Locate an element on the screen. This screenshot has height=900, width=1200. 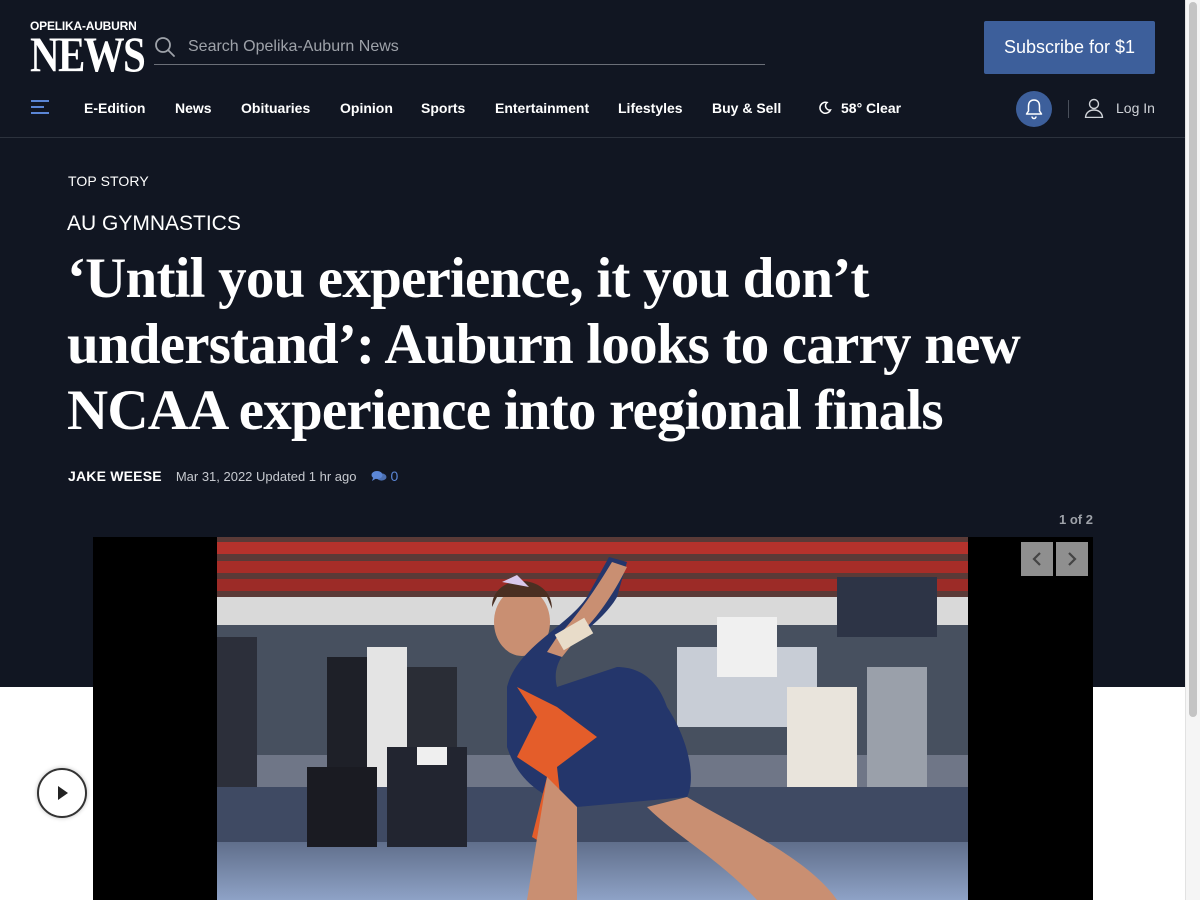
chevron-right-icon is located at coordinates (1072, 559).